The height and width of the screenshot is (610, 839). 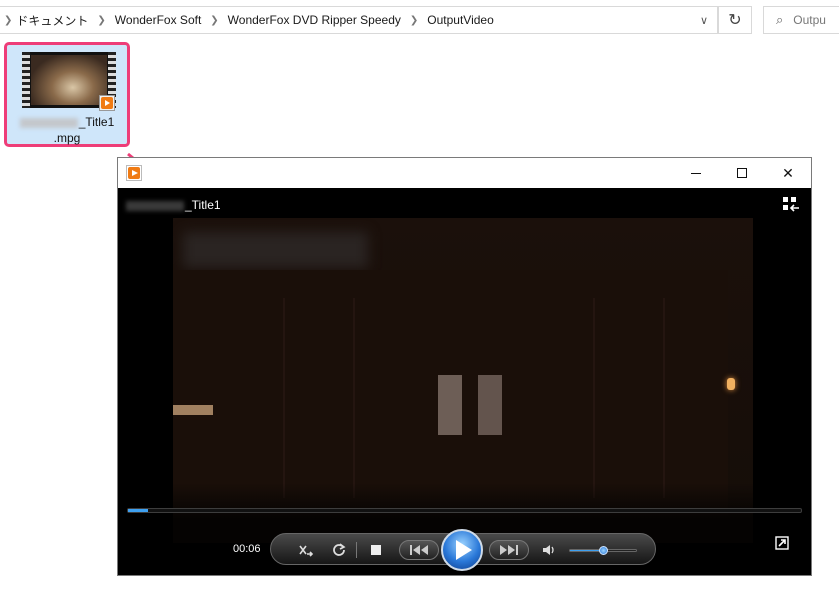 What do you see at coordinates (356, 550) in the screenshot?
I see `control-divider` at bounding box center [356, 550].